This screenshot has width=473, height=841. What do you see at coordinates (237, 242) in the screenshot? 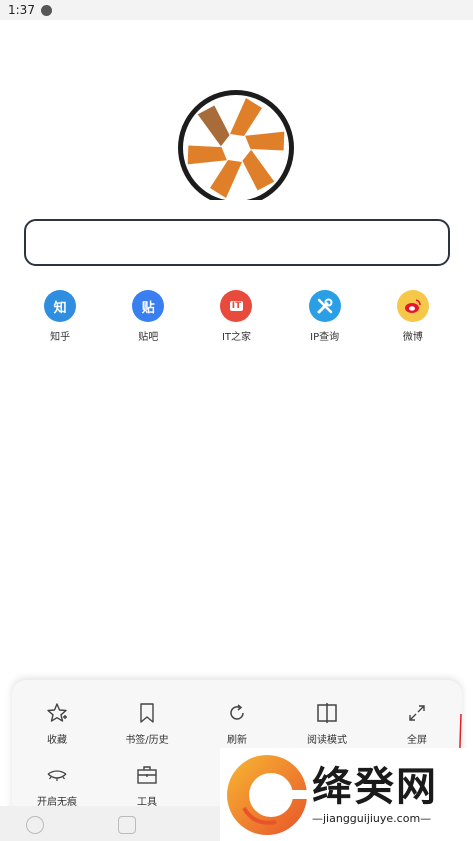
I see `search-input` at bounding box center [237, 242].